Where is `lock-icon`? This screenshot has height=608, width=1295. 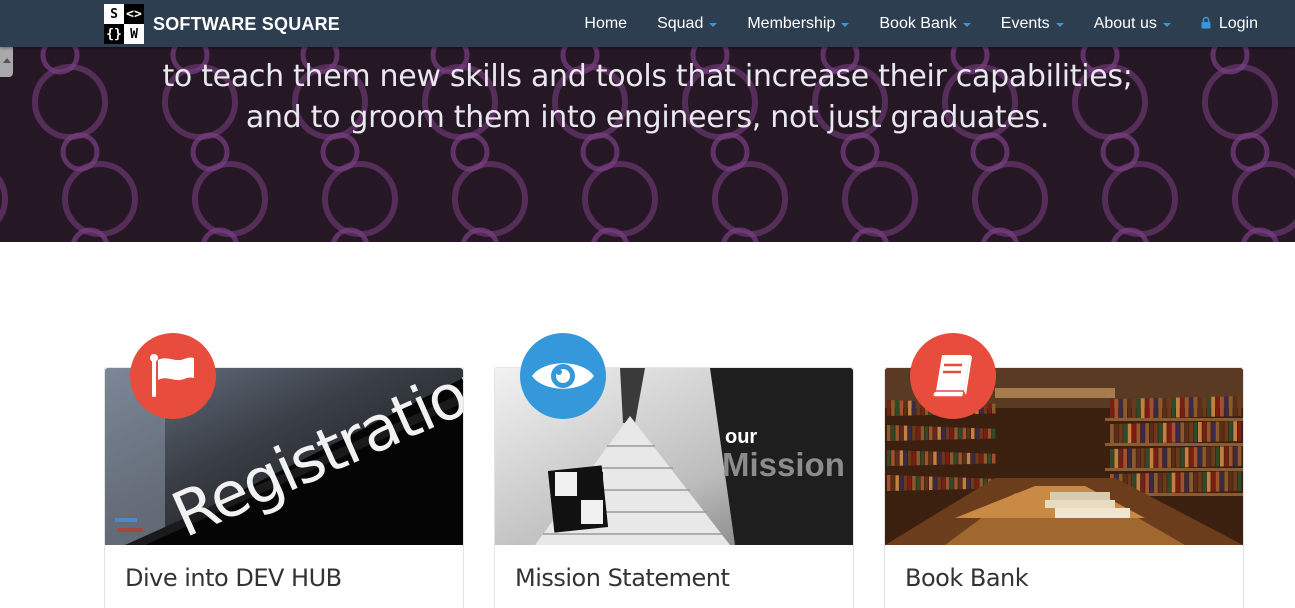 lock-icon is located at coordinates (1206, 22).